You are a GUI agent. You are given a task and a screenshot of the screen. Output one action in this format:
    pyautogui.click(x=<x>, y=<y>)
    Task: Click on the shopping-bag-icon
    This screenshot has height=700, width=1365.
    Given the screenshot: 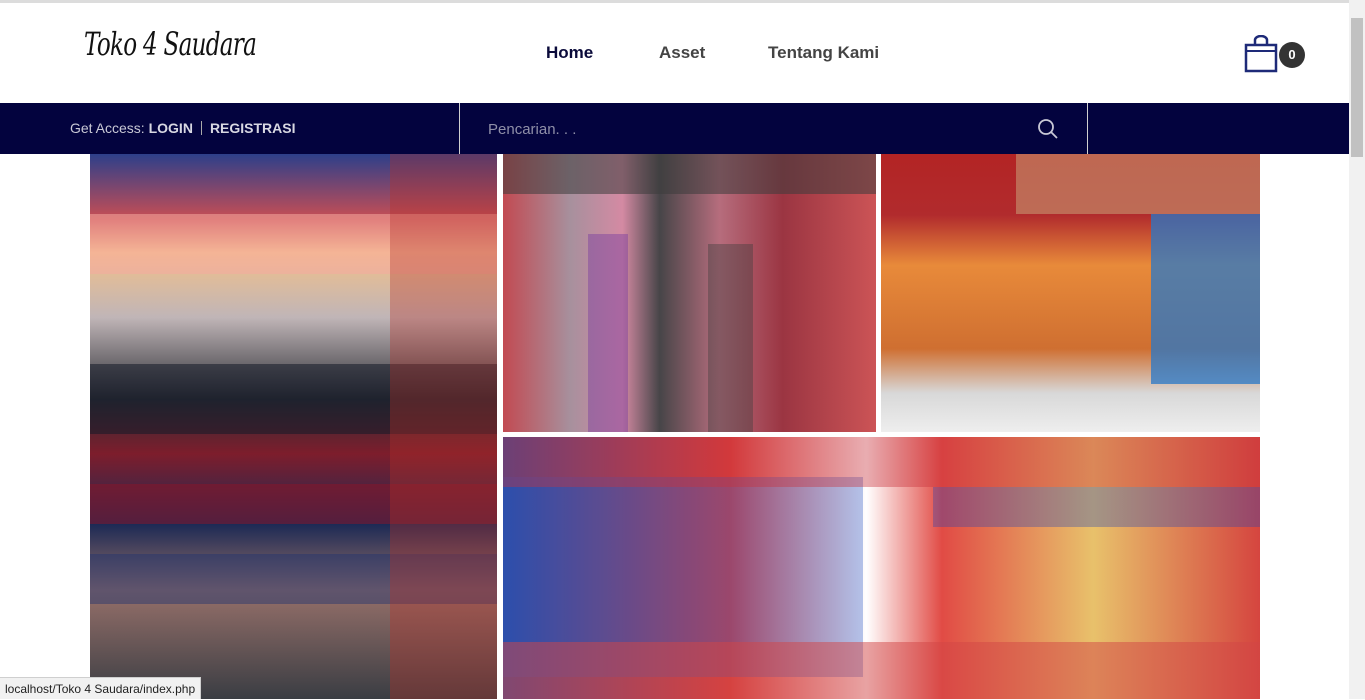 What is the action you would take?
    pyautogui.click(x=1261, y=53)
    